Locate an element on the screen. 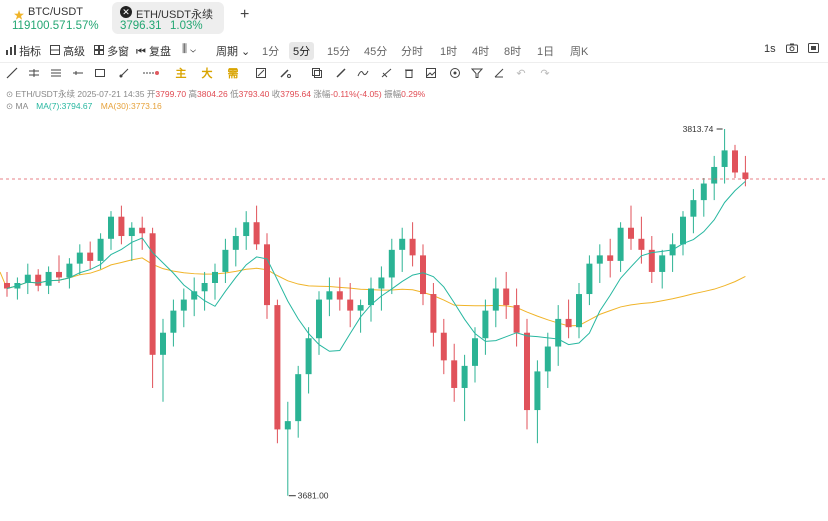  info-time: 2025-07-21 14:35 is located at coordinates (111, 94).